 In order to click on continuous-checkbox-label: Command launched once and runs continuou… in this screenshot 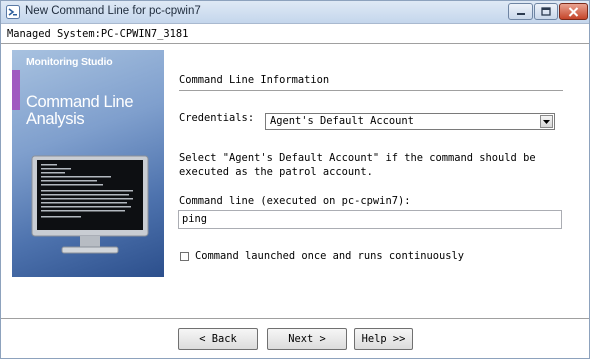, I will do `click(329, 256)`.